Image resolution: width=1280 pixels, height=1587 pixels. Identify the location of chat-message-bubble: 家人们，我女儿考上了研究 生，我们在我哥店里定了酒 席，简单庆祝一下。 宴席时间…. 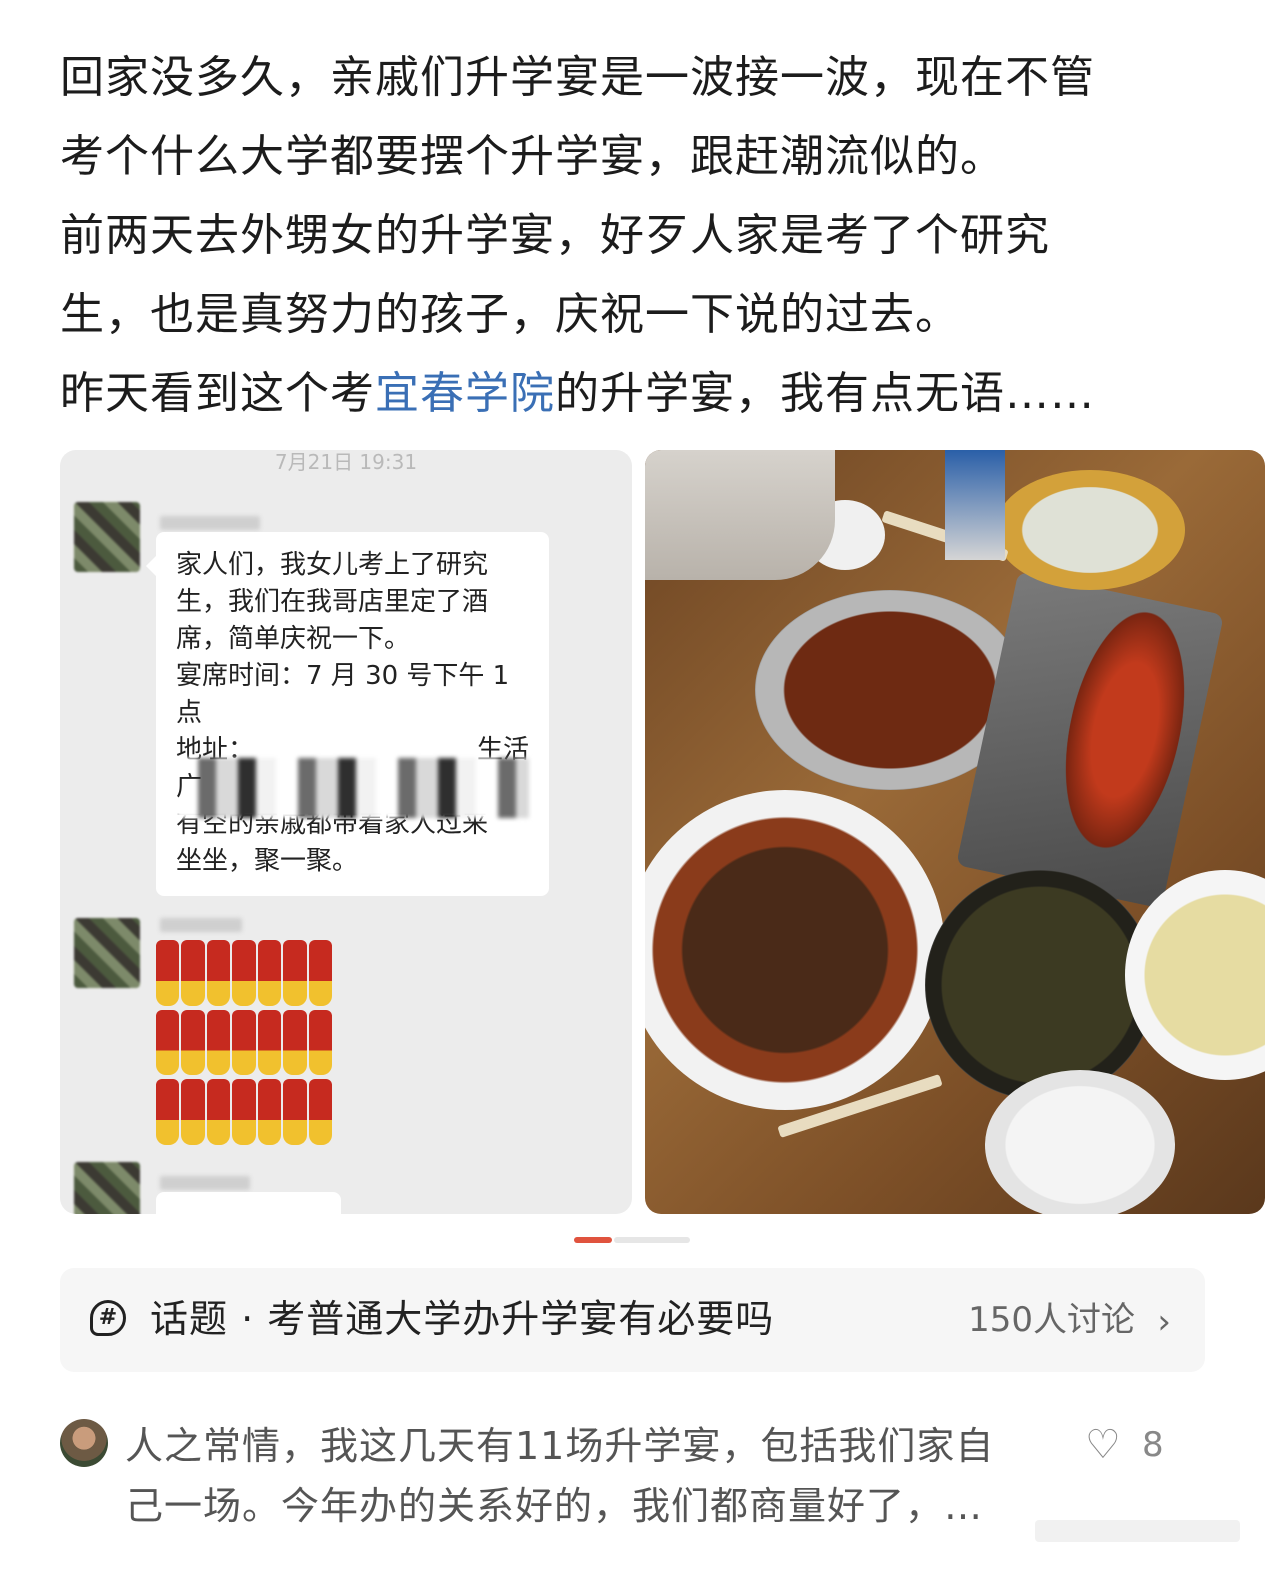
(347, 714).